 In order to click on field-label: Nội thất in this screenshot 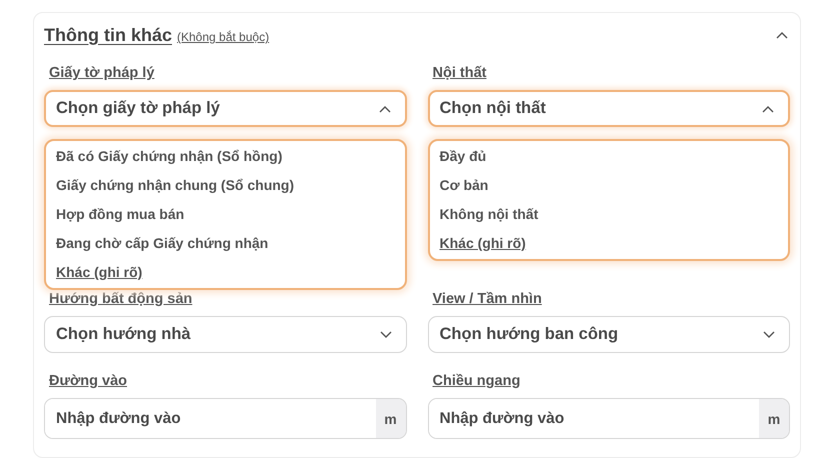, I will do `click(459, 73)`.